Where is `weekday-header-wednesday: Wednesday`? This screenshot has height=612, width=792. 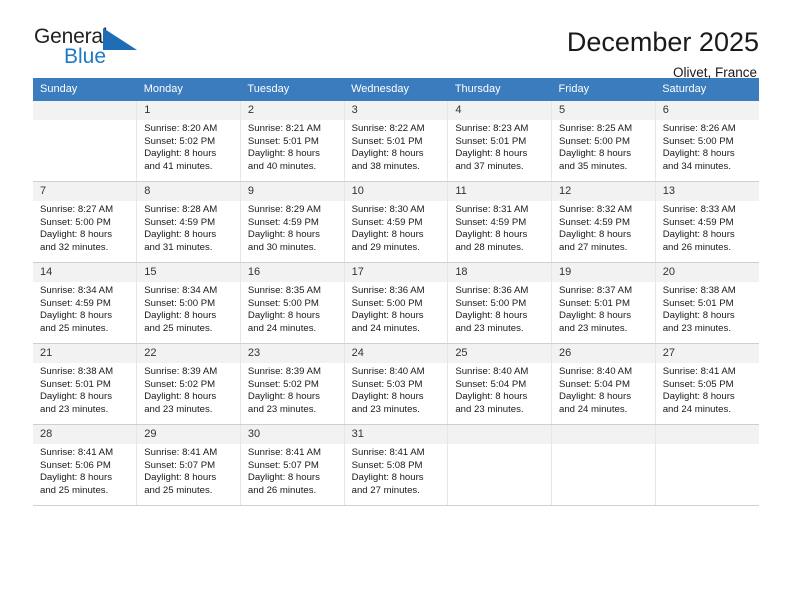 weekday-header-wednesday: Wednesday is located at coordinates (396, 89).